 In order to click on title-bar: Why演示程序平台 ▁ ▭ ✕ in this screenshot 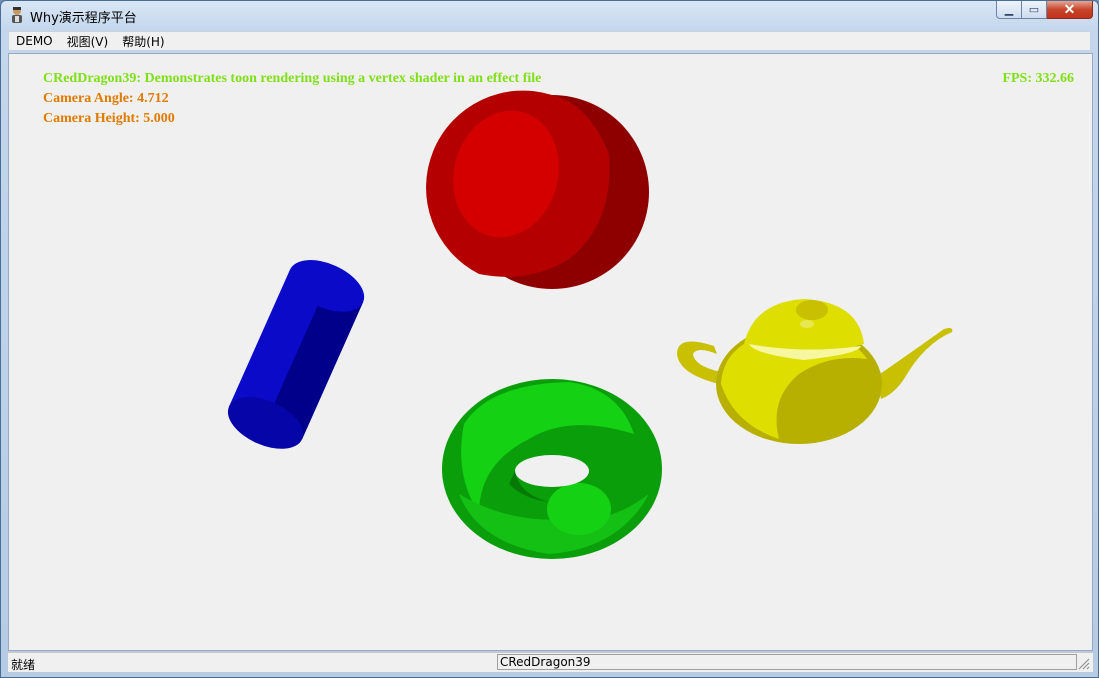, I will do `click(549, 15)`.